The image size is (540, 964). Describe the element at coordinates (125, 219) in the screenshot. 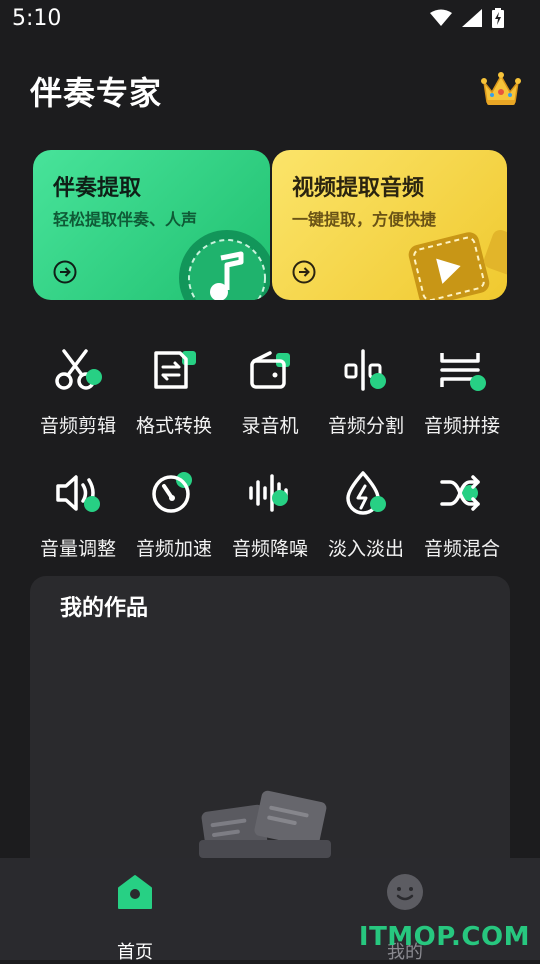

I see `card-subtitle: 轻松提取伴奏、人声` at that location.